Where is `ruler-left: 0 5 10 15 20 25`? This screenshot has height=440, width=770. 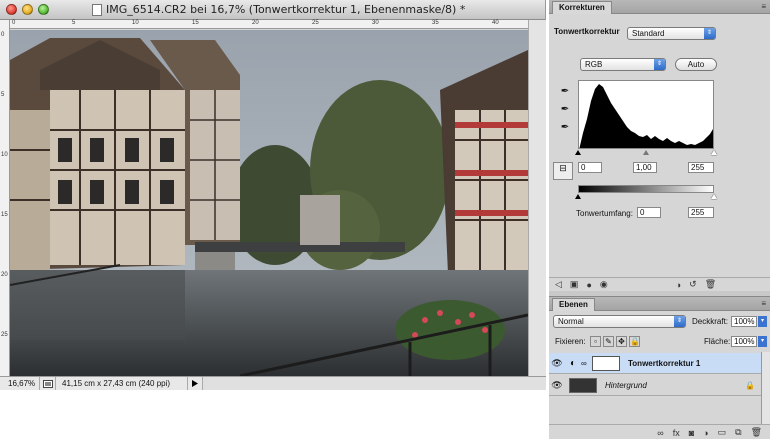 ruler-left: 0 5 10 15 20 25 is located at coordinates (5, 198).